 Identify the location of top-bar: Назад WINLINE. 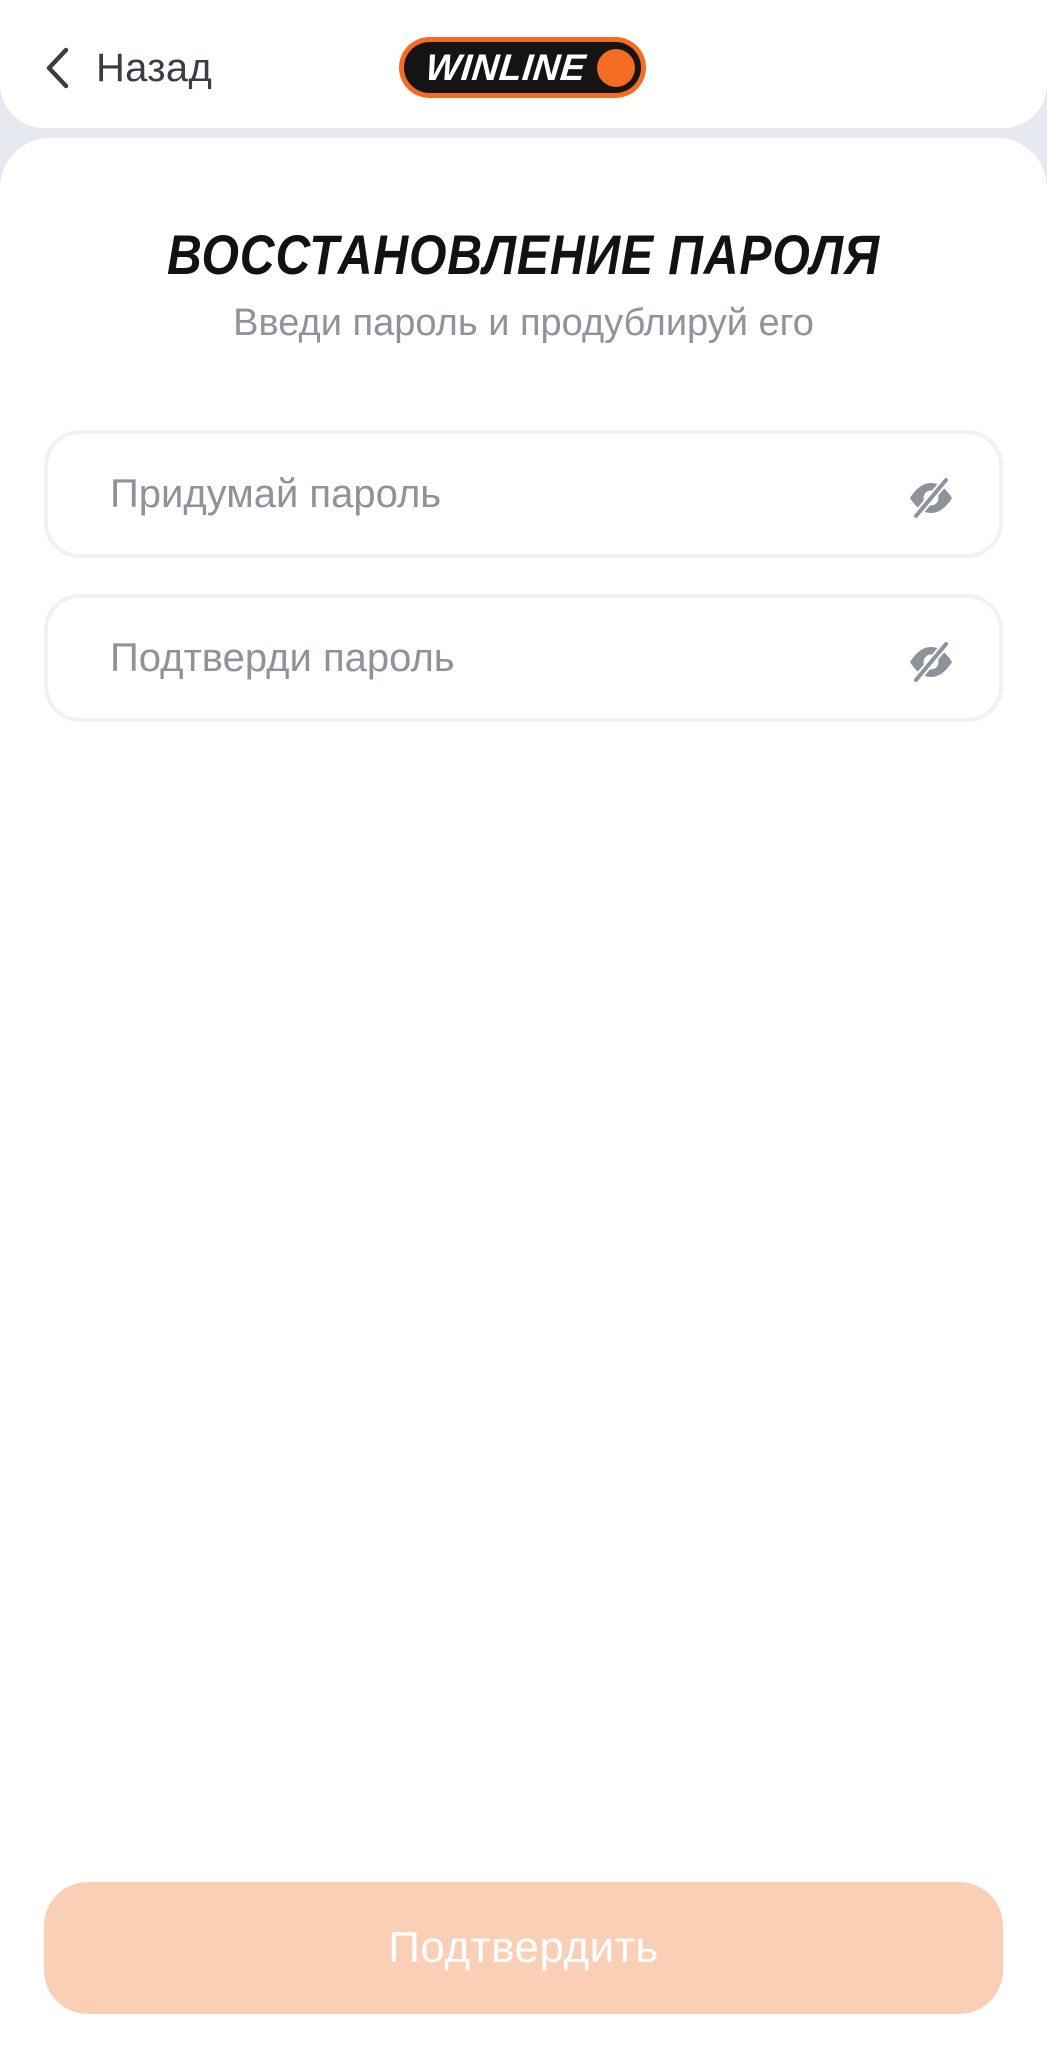
(523, 64).